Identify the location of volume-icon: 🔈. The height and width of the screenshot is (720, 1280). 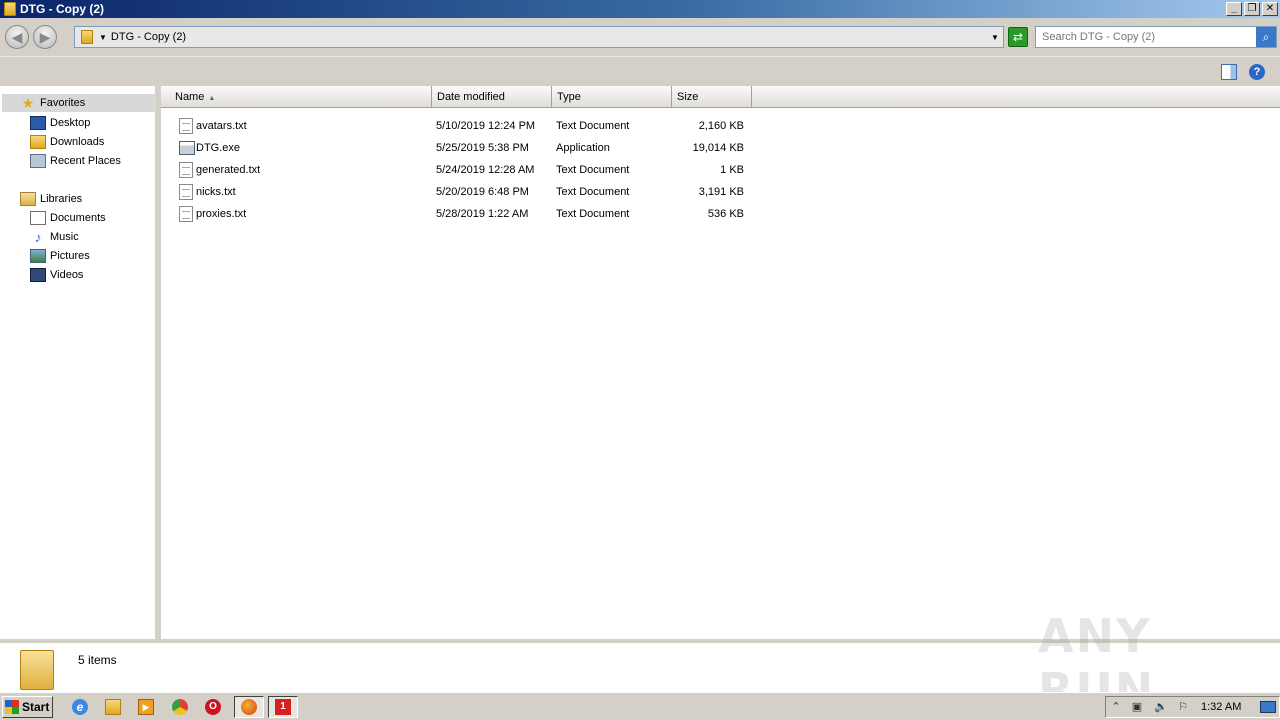
(1161, 707).